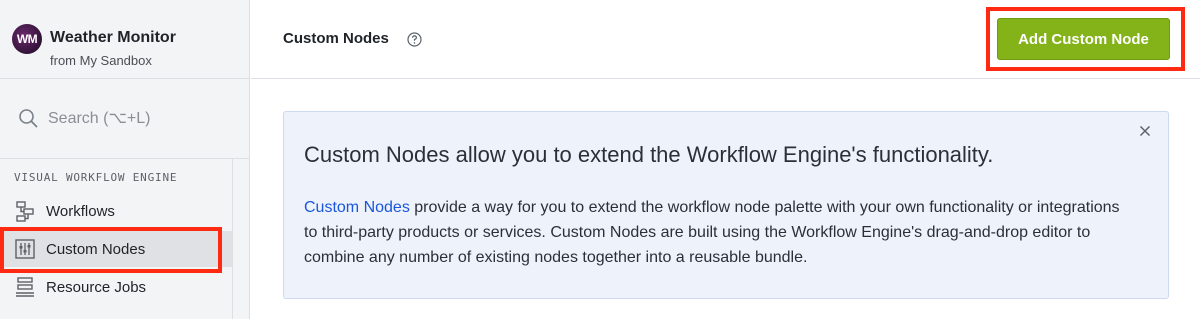  What do you see at coordinates (232, 239) in the screenshot?
I see `nav-rail` at bounding box center [232, 239].